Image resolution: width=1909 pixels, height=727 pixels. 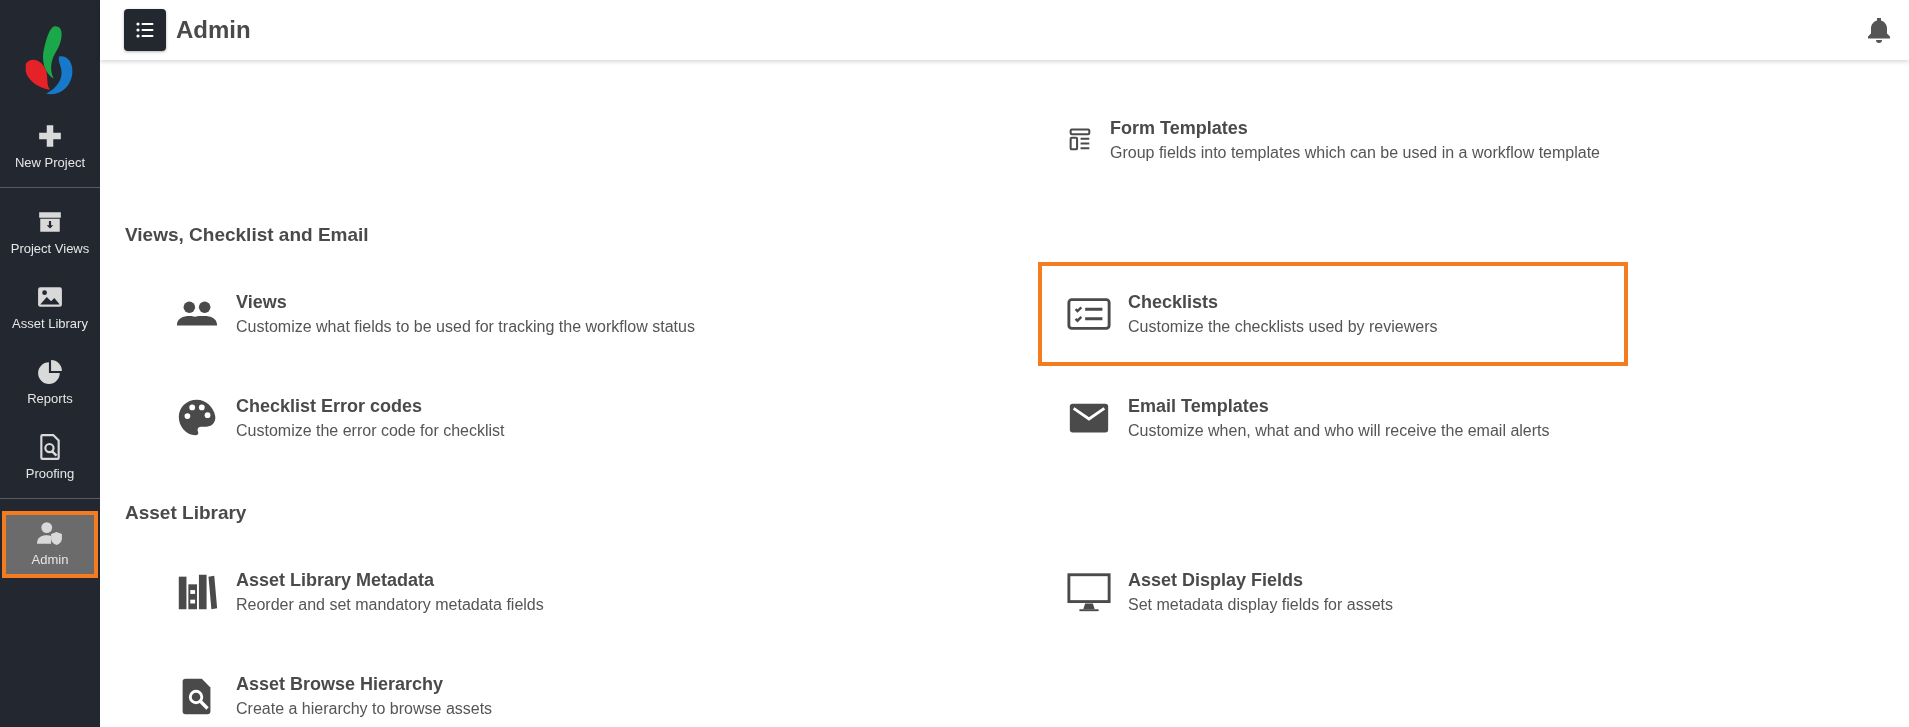 What do you see at coordinates (213, 30) in the screenshot?
I see `page-title: Admin` at bounding box center [213, 30].